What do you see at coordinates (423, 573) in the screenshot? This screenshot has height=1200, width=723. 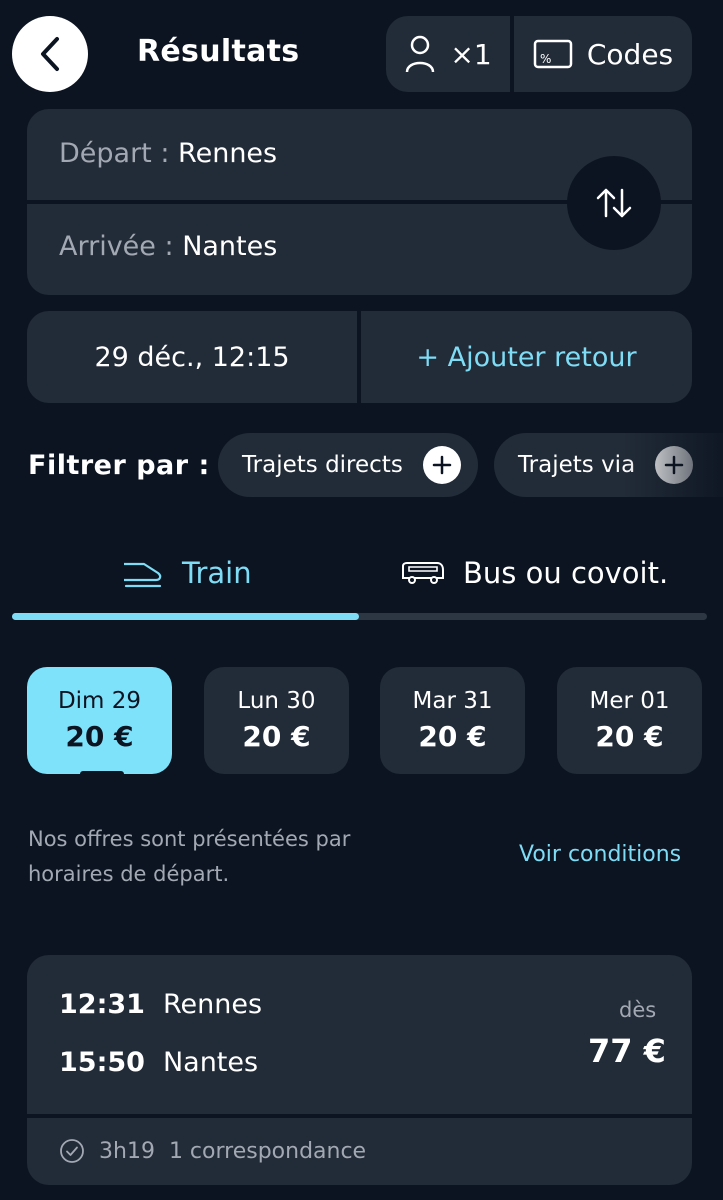 I see `bus-icon` at bounding box center [423, 573].